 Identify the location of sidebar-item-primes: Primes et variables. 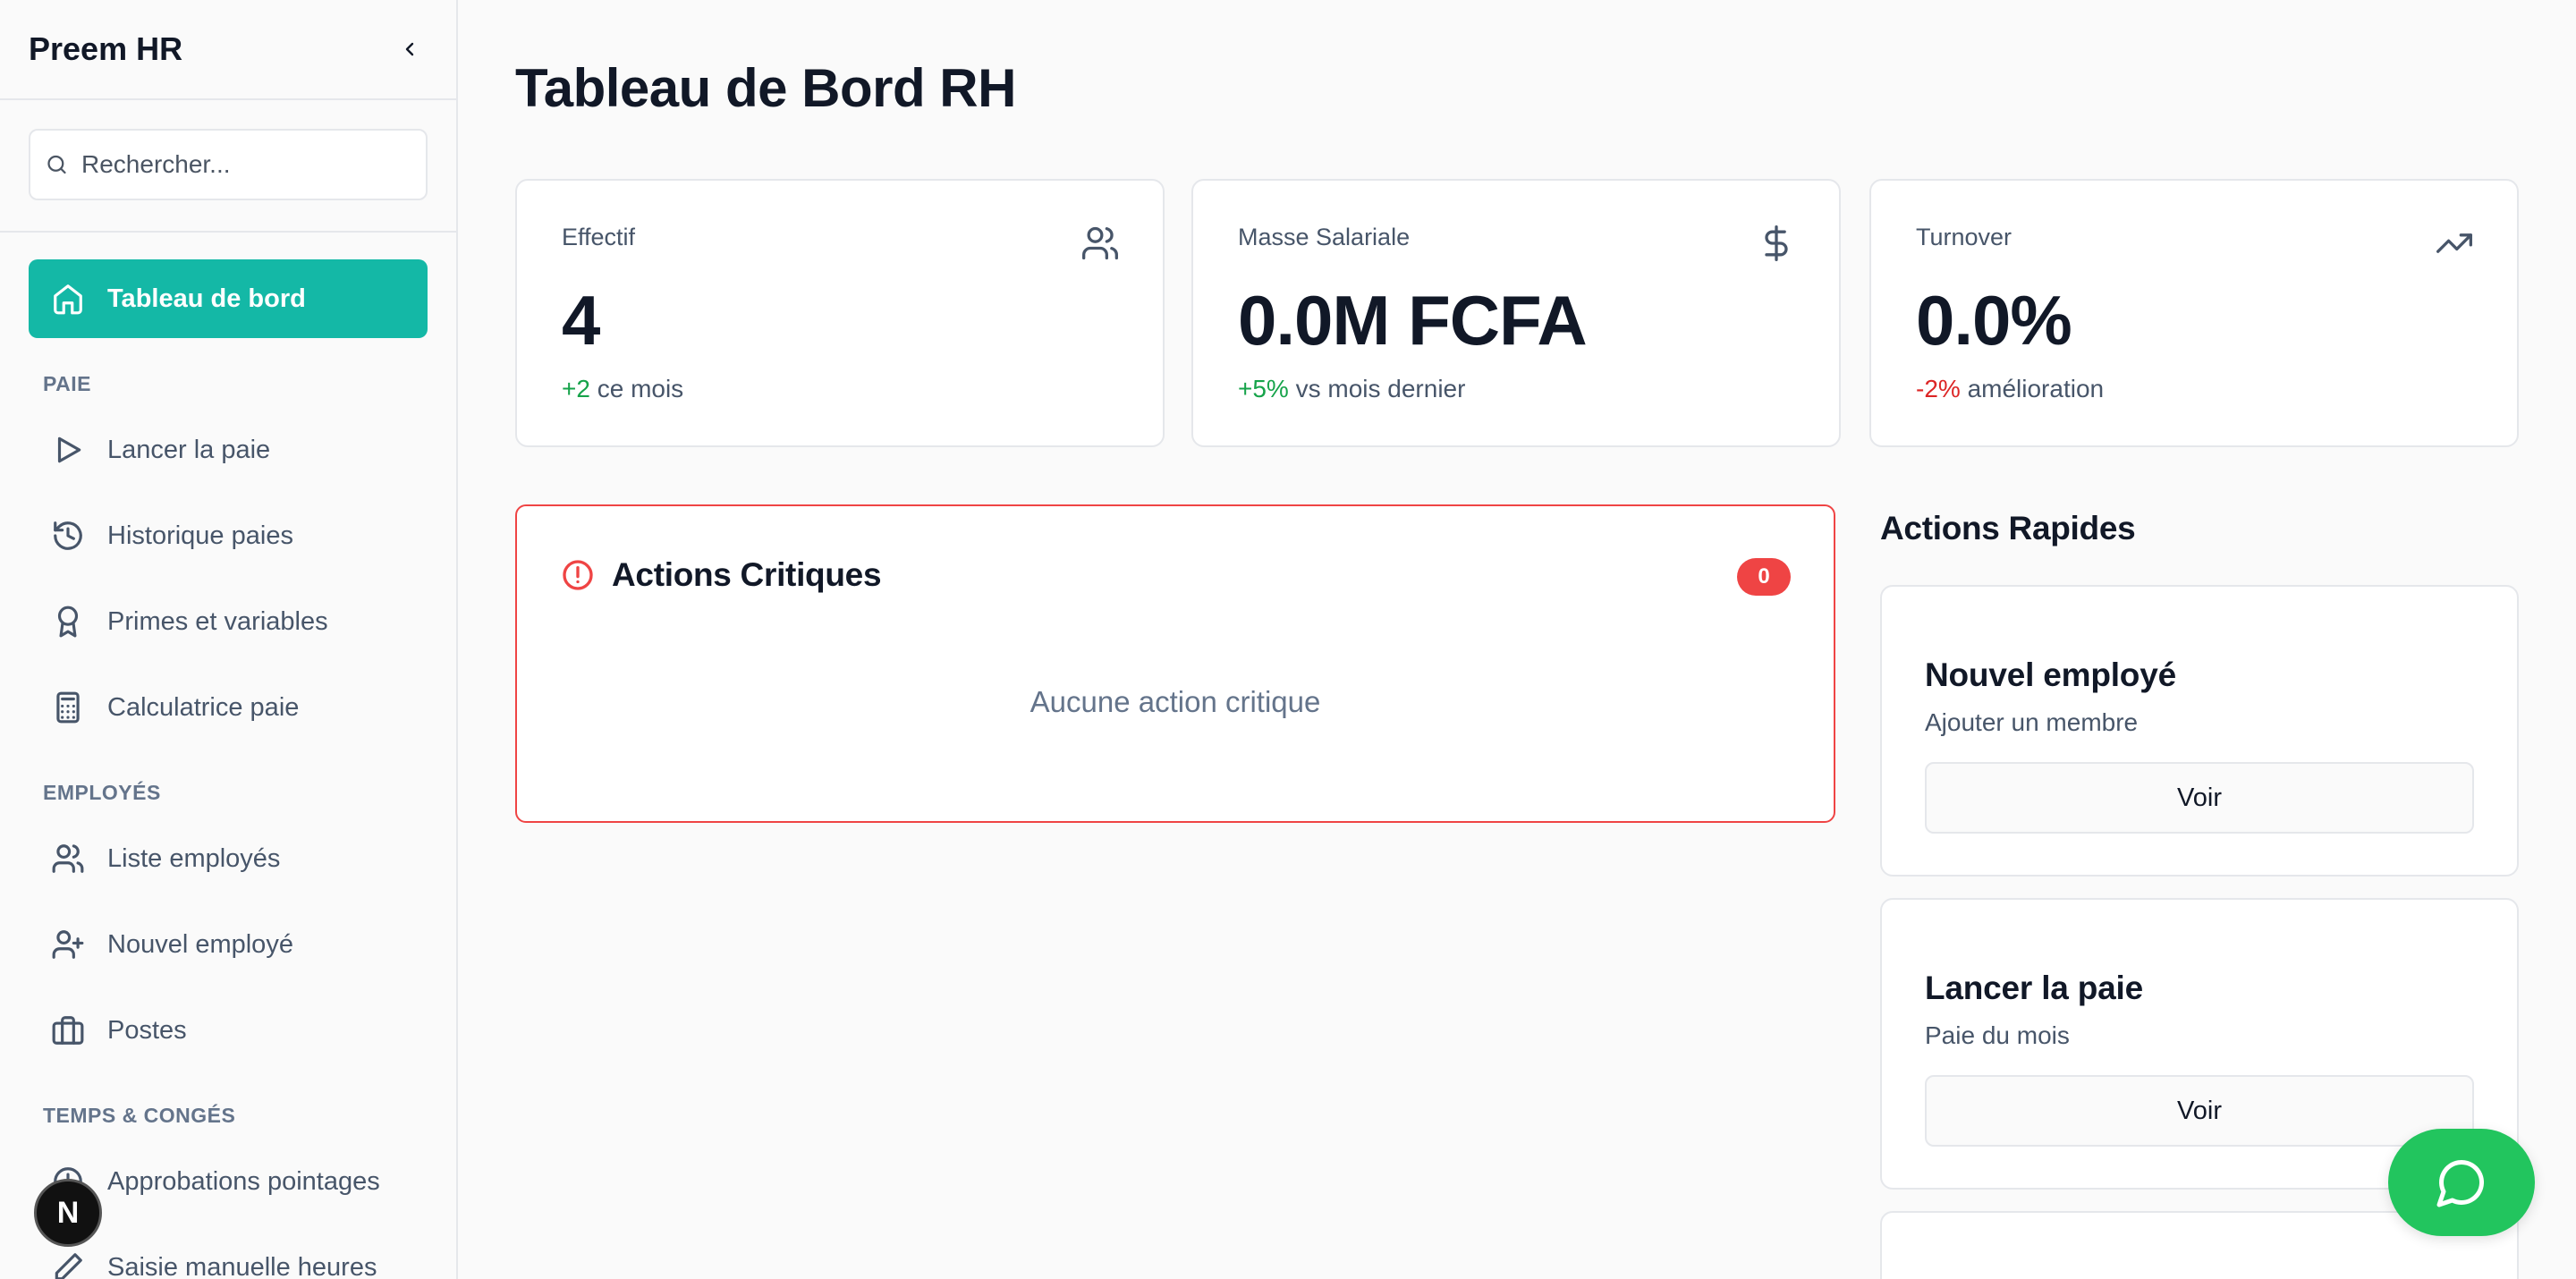
(228, 622).